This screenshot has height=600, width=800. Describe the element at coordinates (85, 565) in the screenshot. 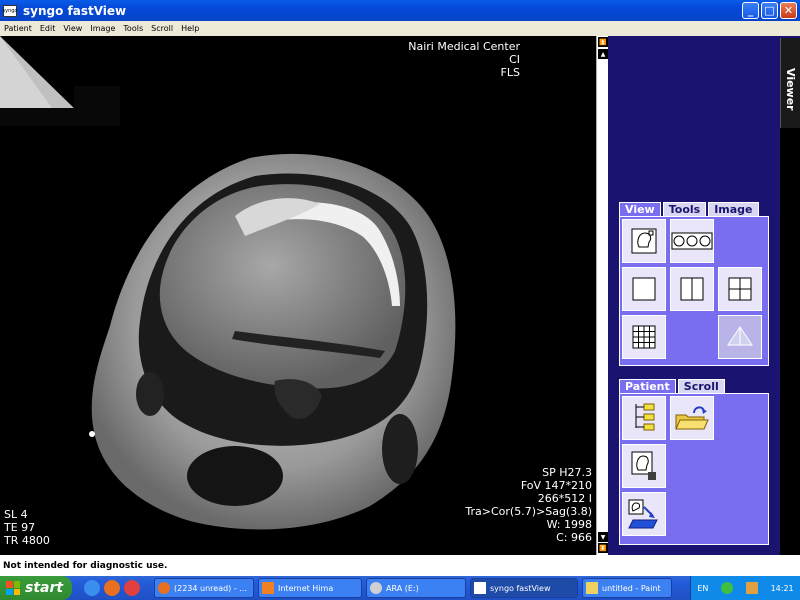

I see `disclaimer-text: Not intended for diagnostic use.` at that location.